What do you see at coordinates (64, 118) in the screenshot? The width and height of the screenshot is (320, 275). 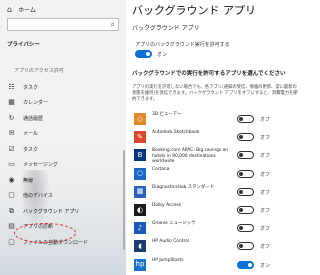 I see `sidebar-item-call-history: ↻ 通話履歴` at bounding box center [64, 118].